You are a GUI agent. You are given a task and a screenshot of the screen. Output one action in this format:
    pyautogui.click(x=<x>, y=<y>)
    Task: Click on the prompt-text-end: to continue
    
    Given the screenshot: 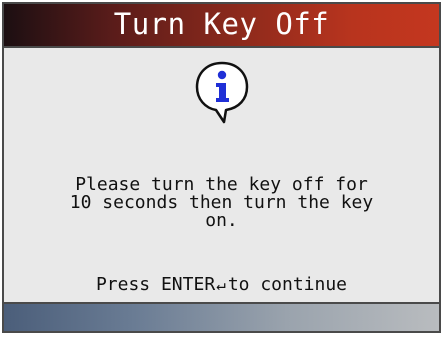 What is the action you would take?
    pyautogui.click(x=287, y=284)
    